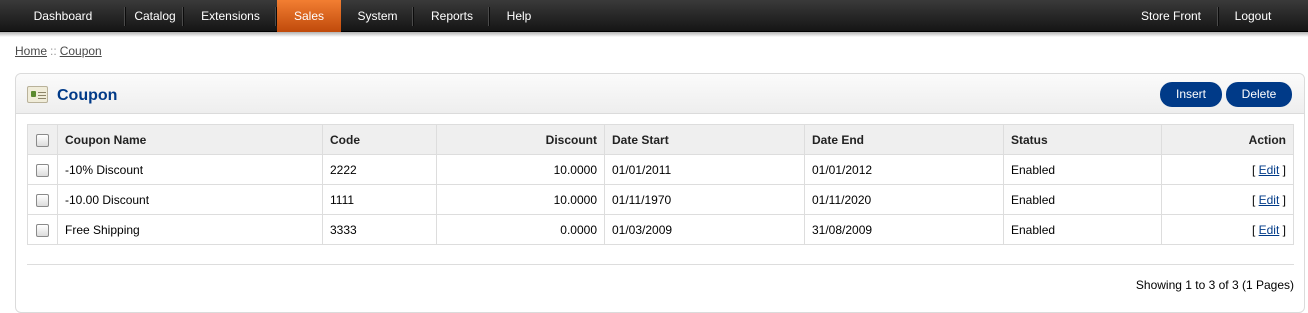 This screenshot has height=313, width=1308. Describe the element at coordinates (1082, 139) in the screenshot. I see `col-header-status: Status` at that location.